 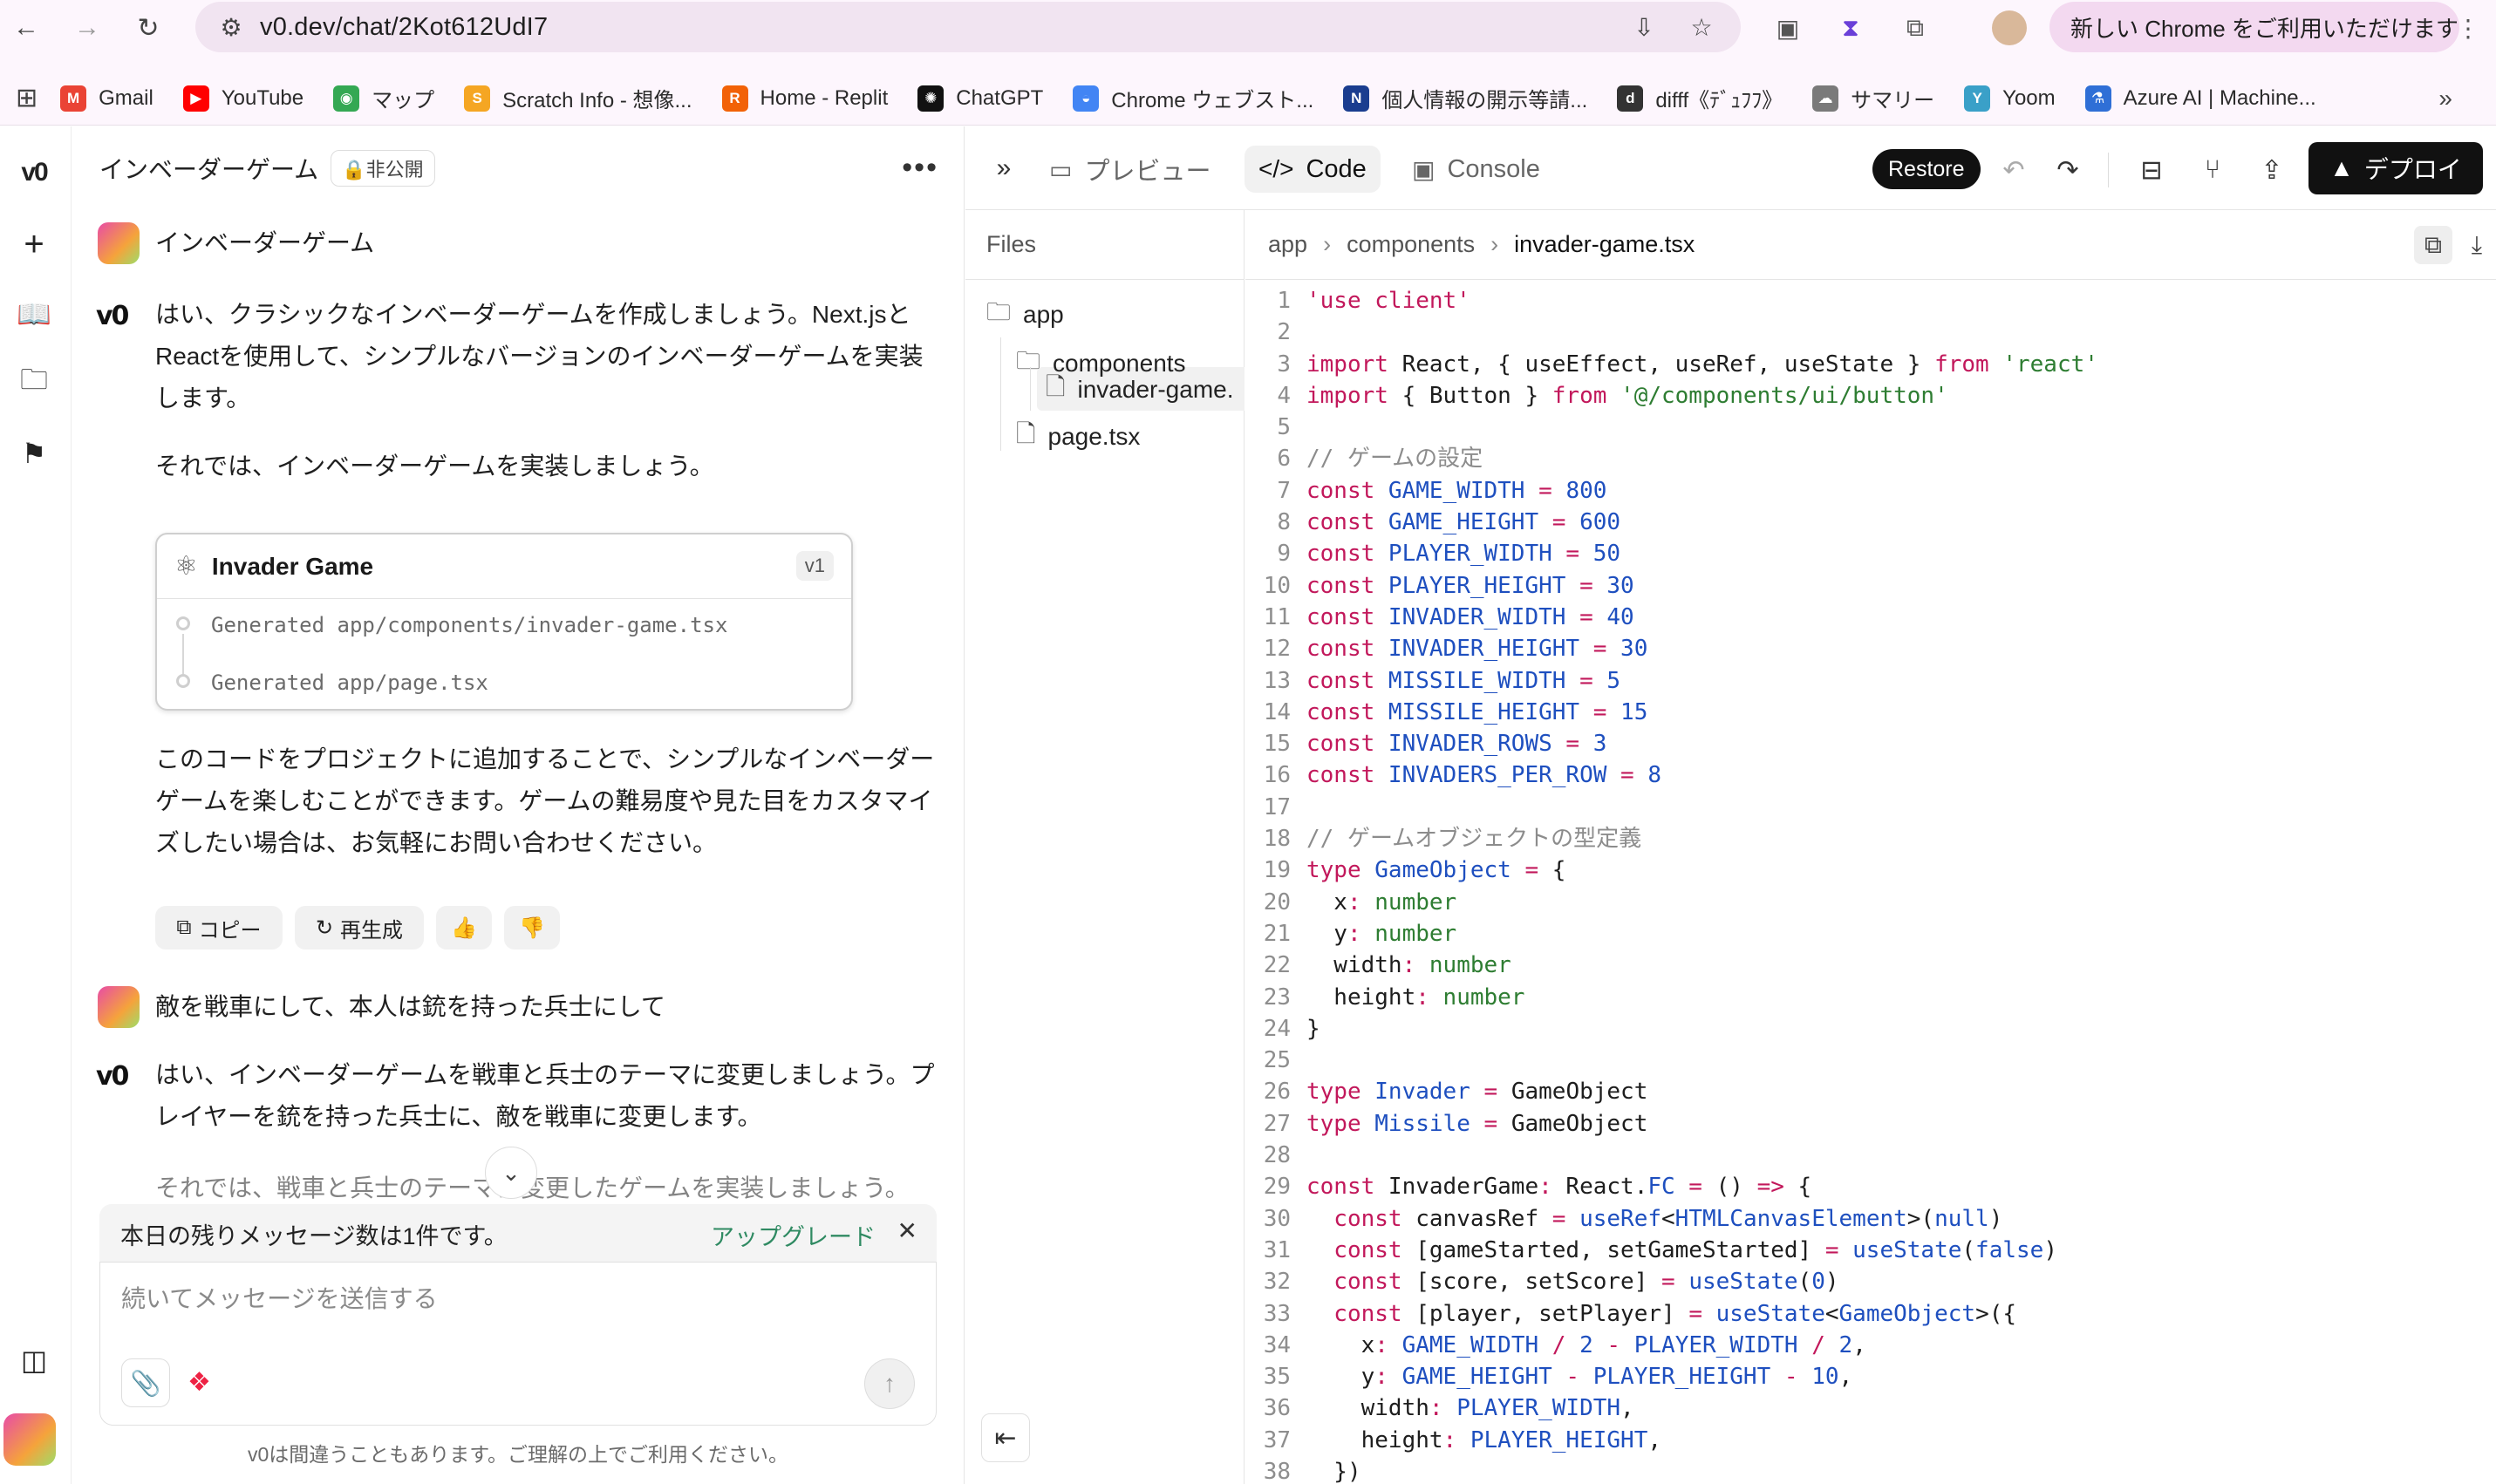 What do you see at coordinates (1004, 168) in the screenshot?
I see `expand-icon: »` at bounding box center [1004, 168].